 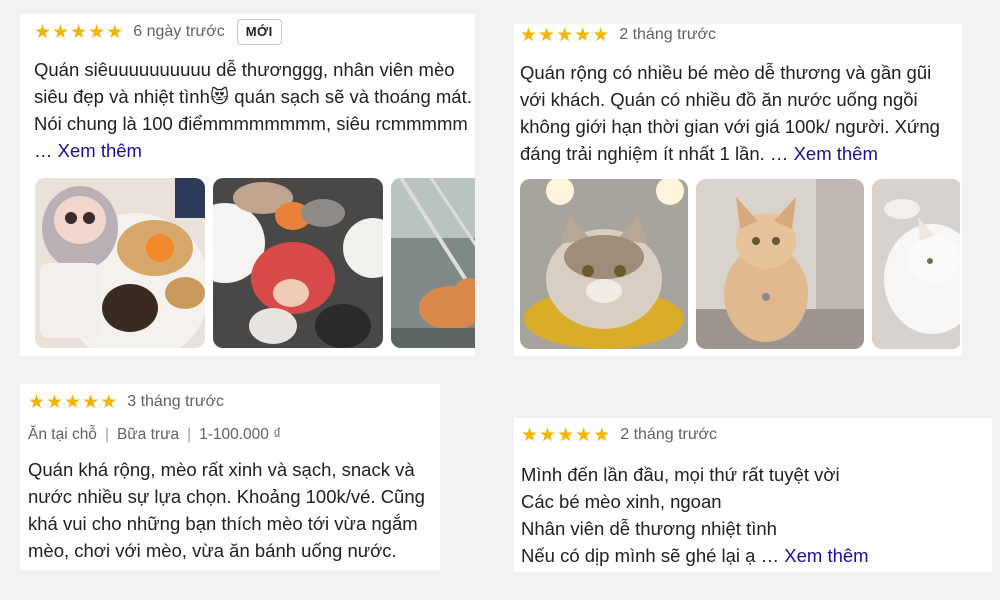 I want to click on review-date: 3 tháng trước, so click(x=176, y=401).